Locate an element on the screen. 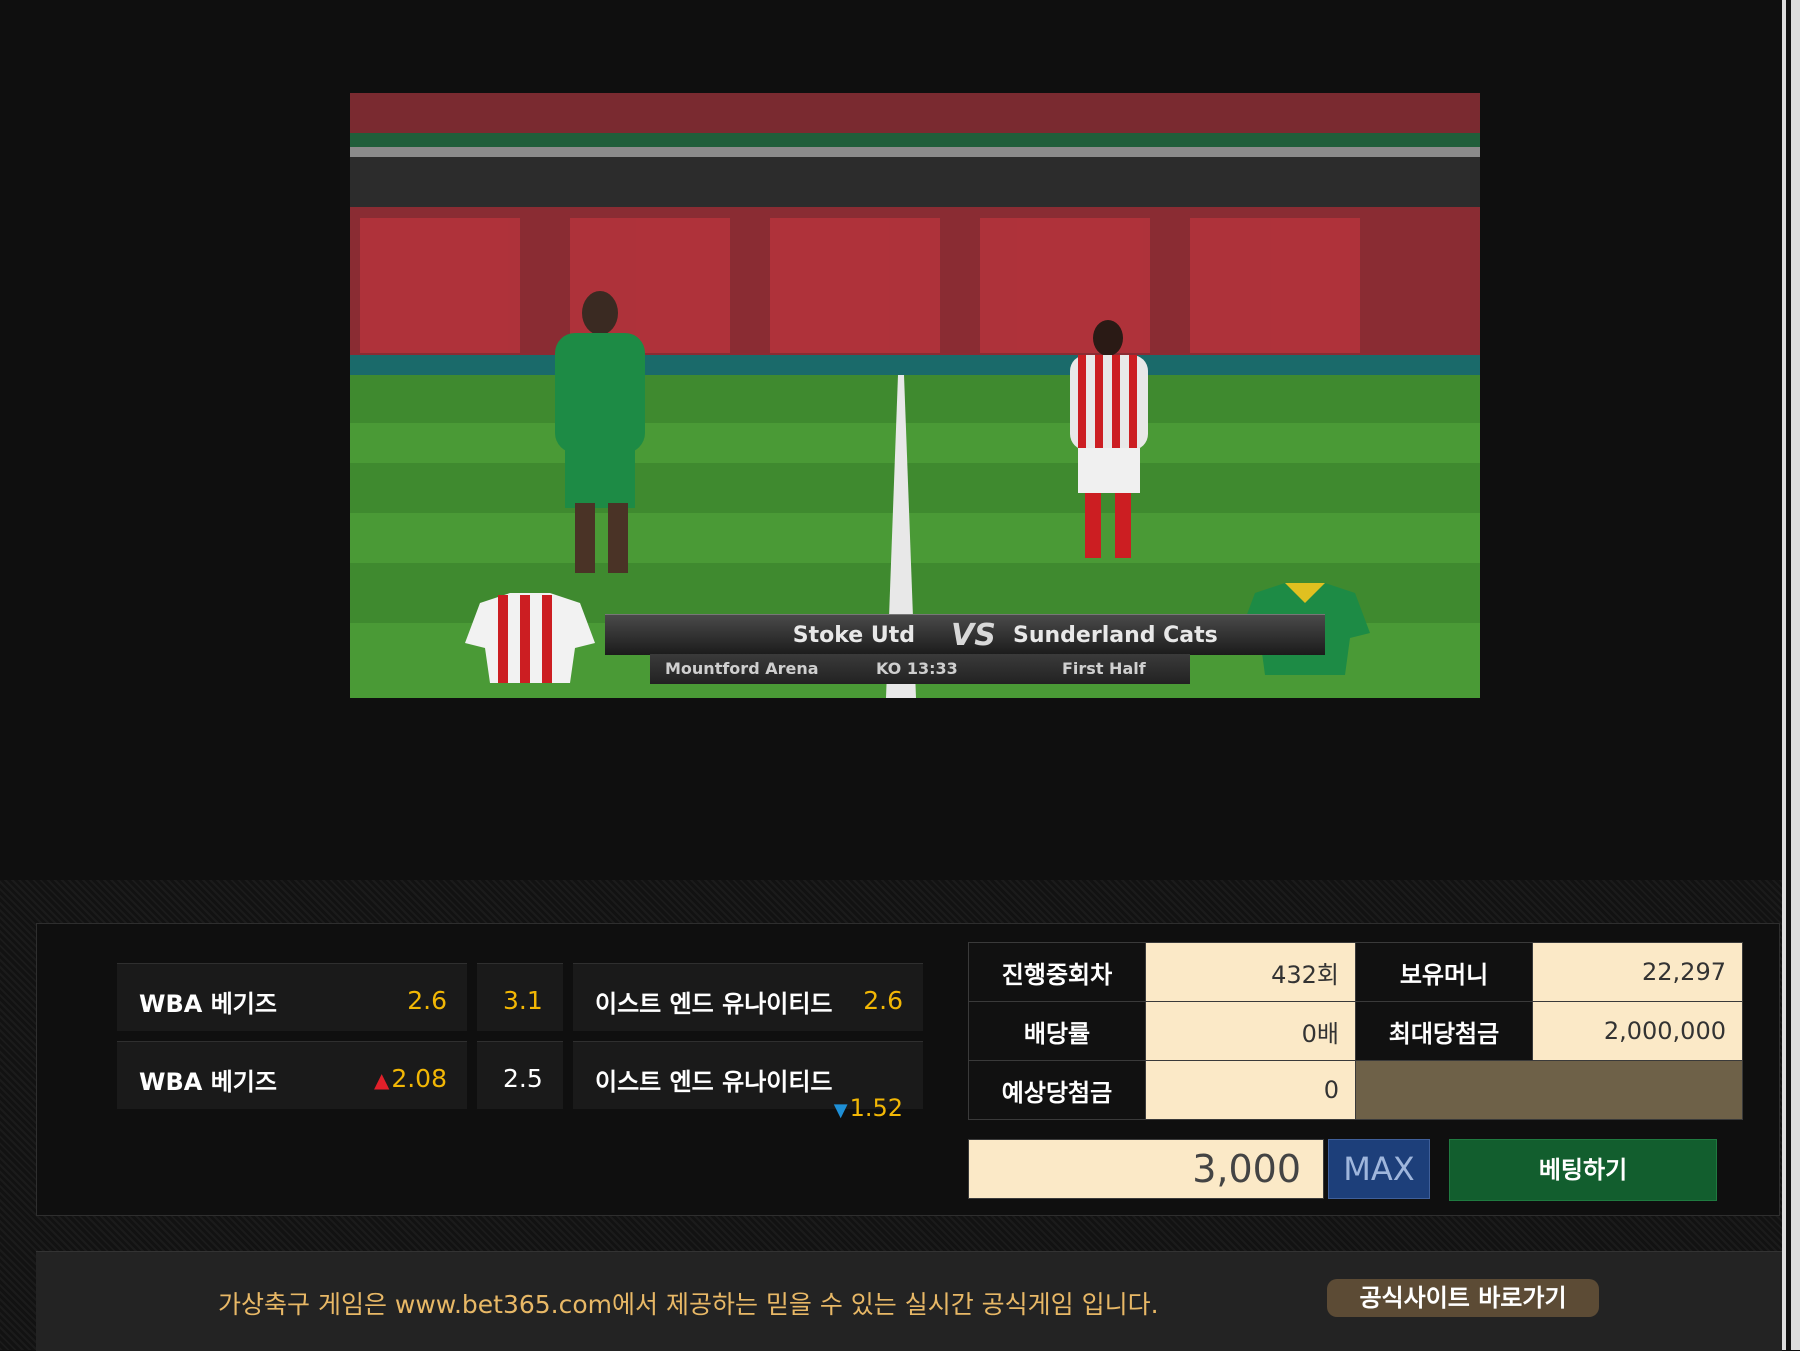  rate-value: 0배 is located at coordinates (1250, 1031).